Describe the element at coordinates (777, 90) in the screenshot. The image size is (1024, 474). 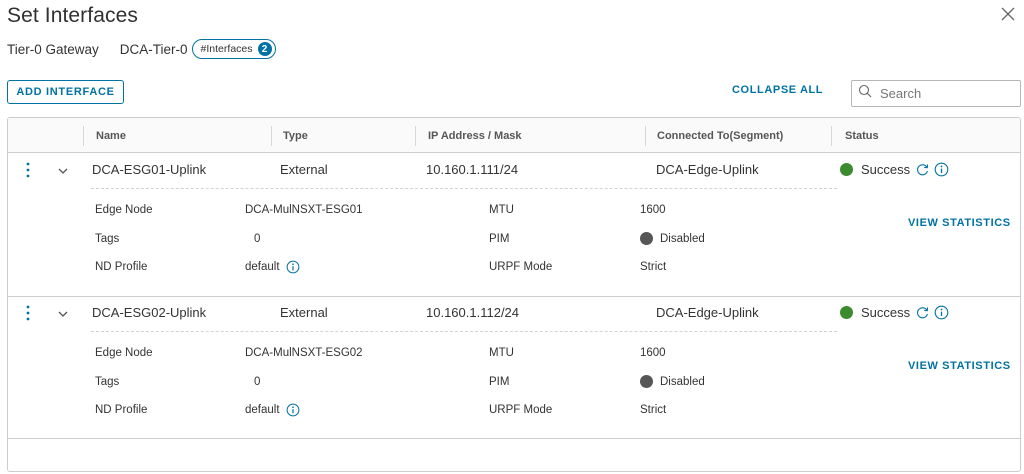
I see `collapse-all-button: COLLAPSE ALL` at that location.